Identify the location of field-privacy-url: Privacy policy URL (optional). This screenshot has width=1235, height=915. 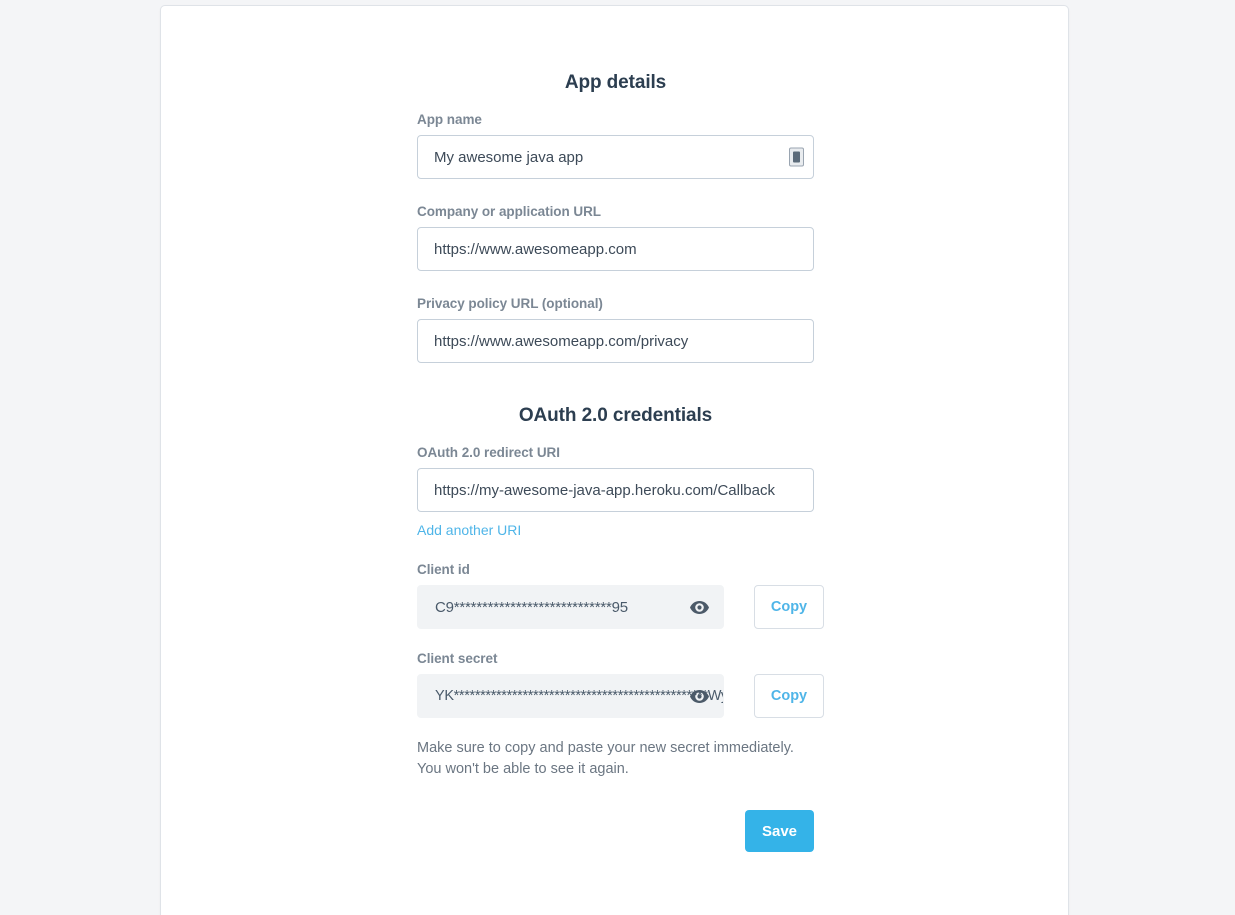
(615, 329).